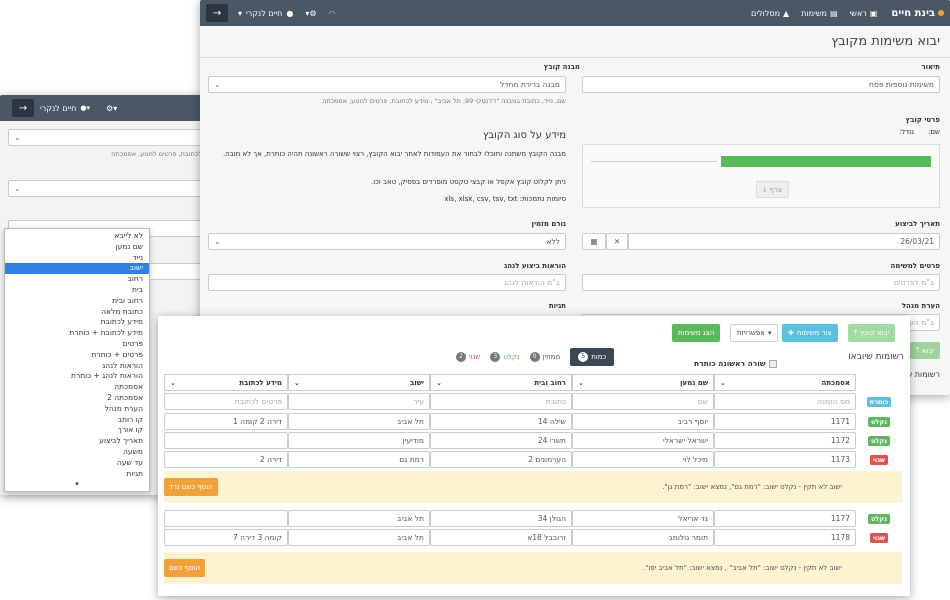 The image size is (950, 600). What do you see at coordinates (77, 247) in the screenshot?
I see `dropdown-option: שם נמען` at bounding box center [77, 247].